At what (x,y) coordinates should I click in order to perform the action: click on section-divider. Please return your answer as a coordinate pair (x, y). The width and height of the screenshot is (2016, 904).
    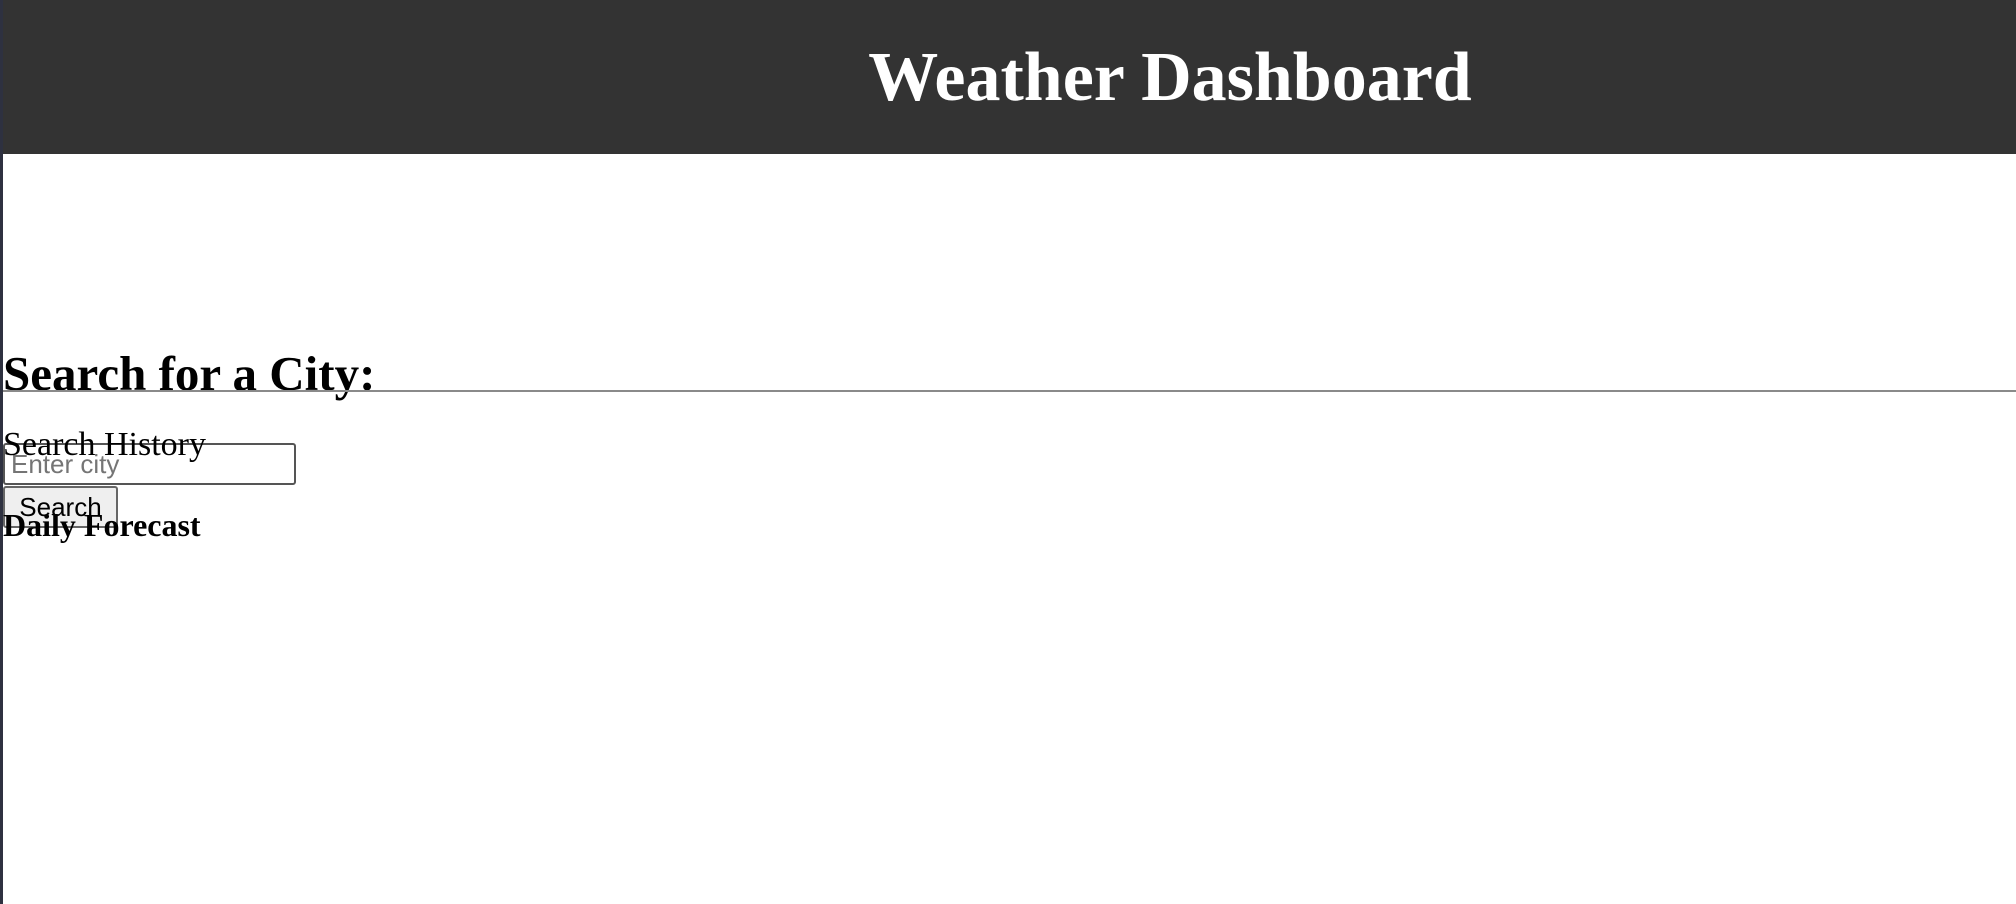
    Looking at the image, I should click on (1009, 391).